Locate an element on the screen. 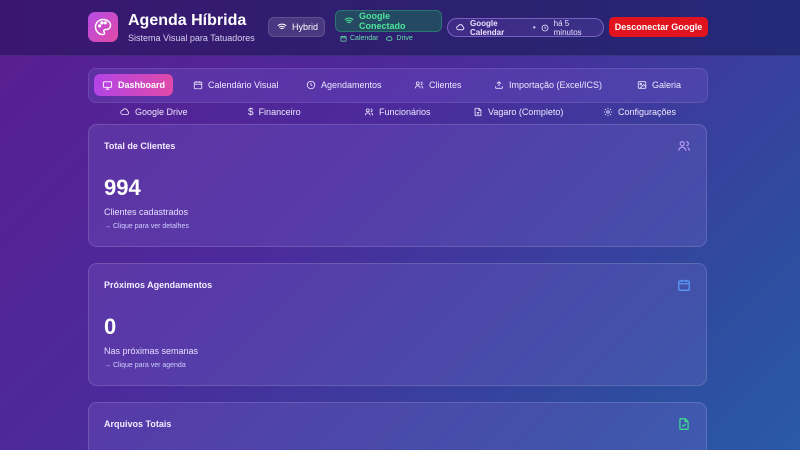 This screenshot has height=450, width=800. file-check-icon is located at coordinates (684, 424).